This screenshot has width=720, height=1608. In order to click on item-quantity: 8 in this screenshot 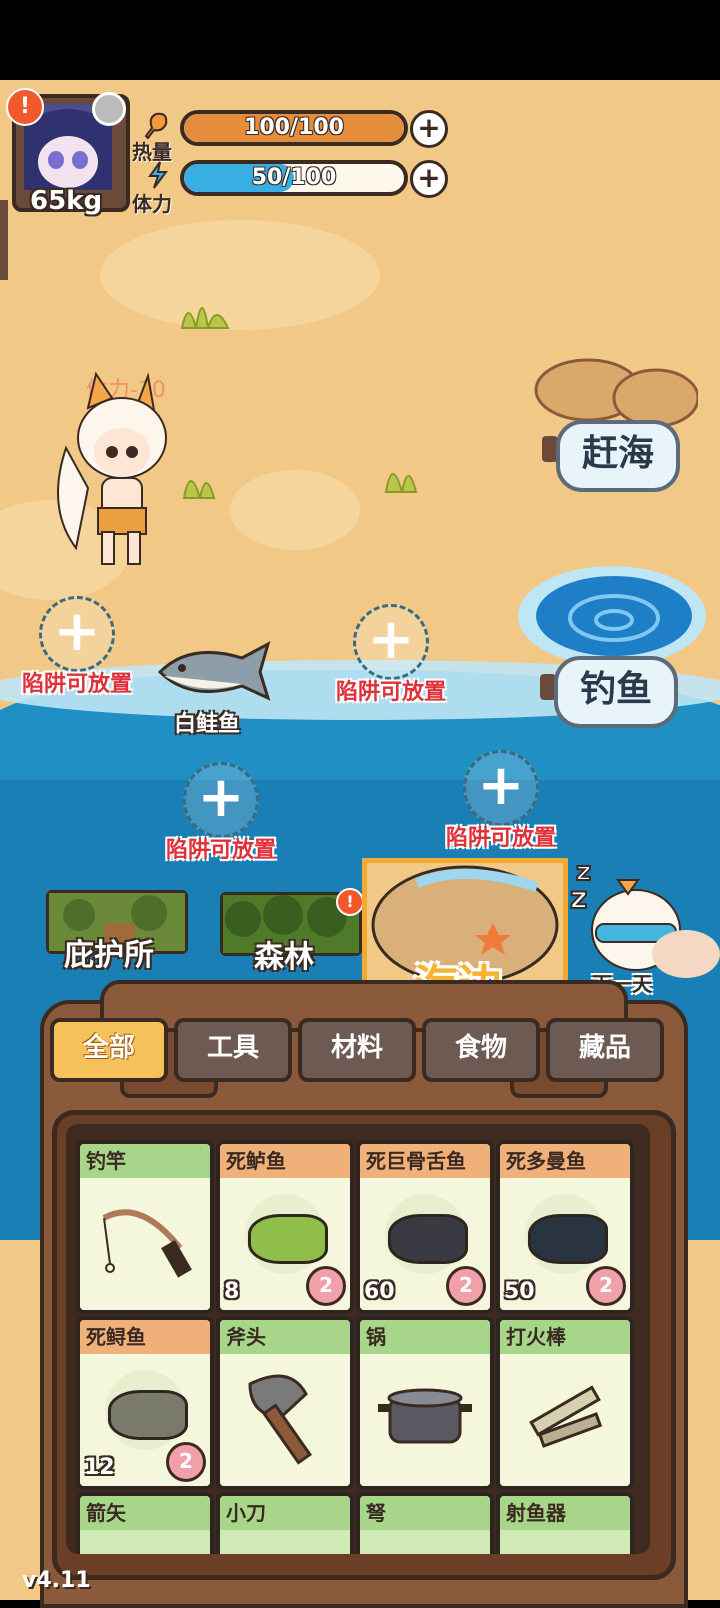, I will do `click(232, 1291)`.